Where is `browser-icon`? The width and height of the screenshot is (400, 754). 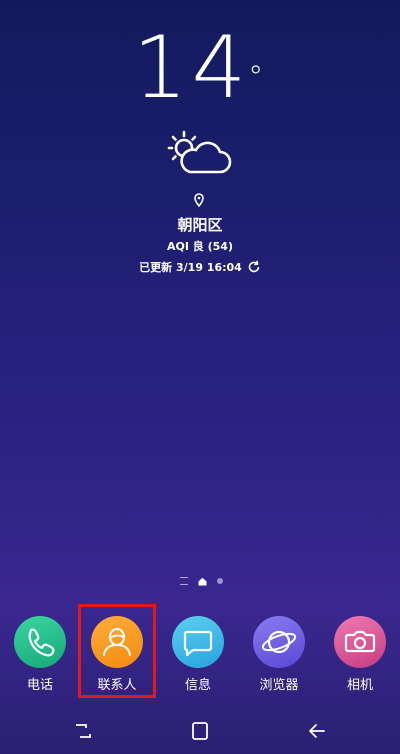
browser-icon is located at coordinates (279, 642).